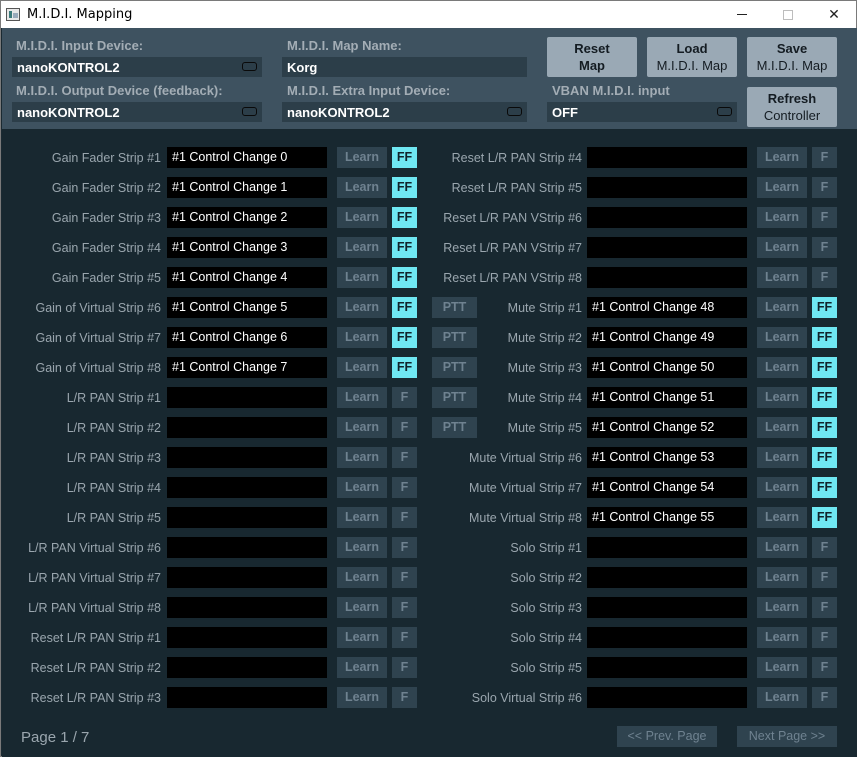 This screenshot has height=757, width=857. What do you see at coordinates (247, 367) in the screenshot?
I see `mapping-field: #1 Control Change 7` at bounding box center [247, 367].